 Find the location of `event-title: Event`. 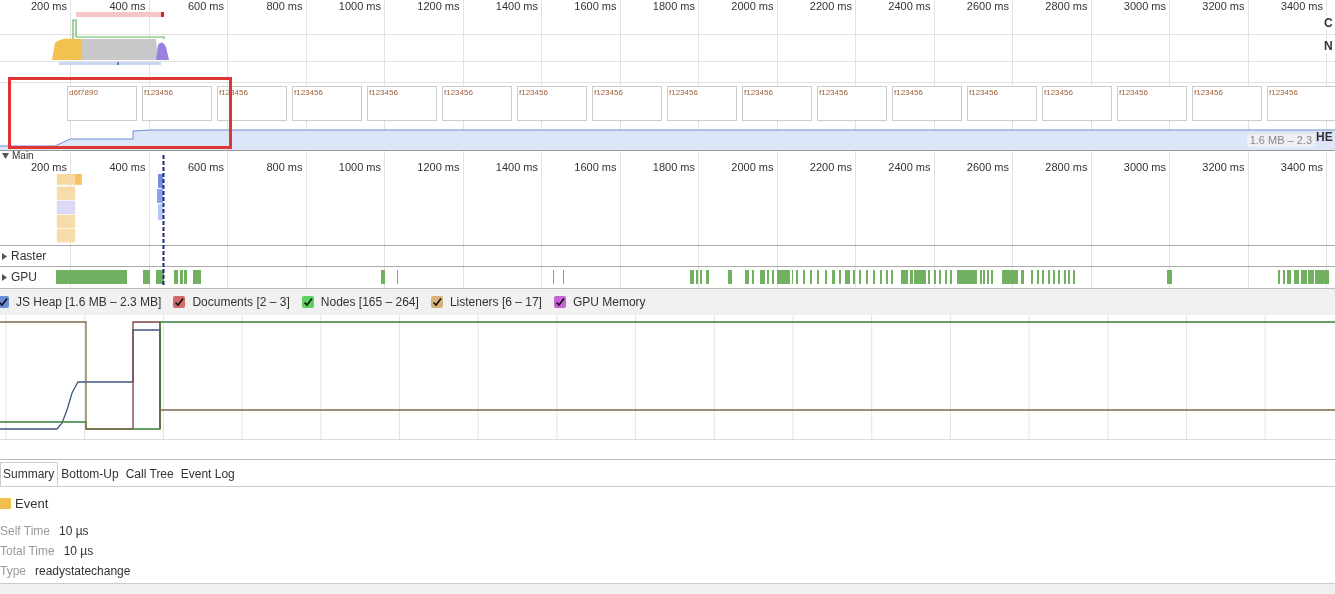

event-title: Event is located at coordinates (32, 503).